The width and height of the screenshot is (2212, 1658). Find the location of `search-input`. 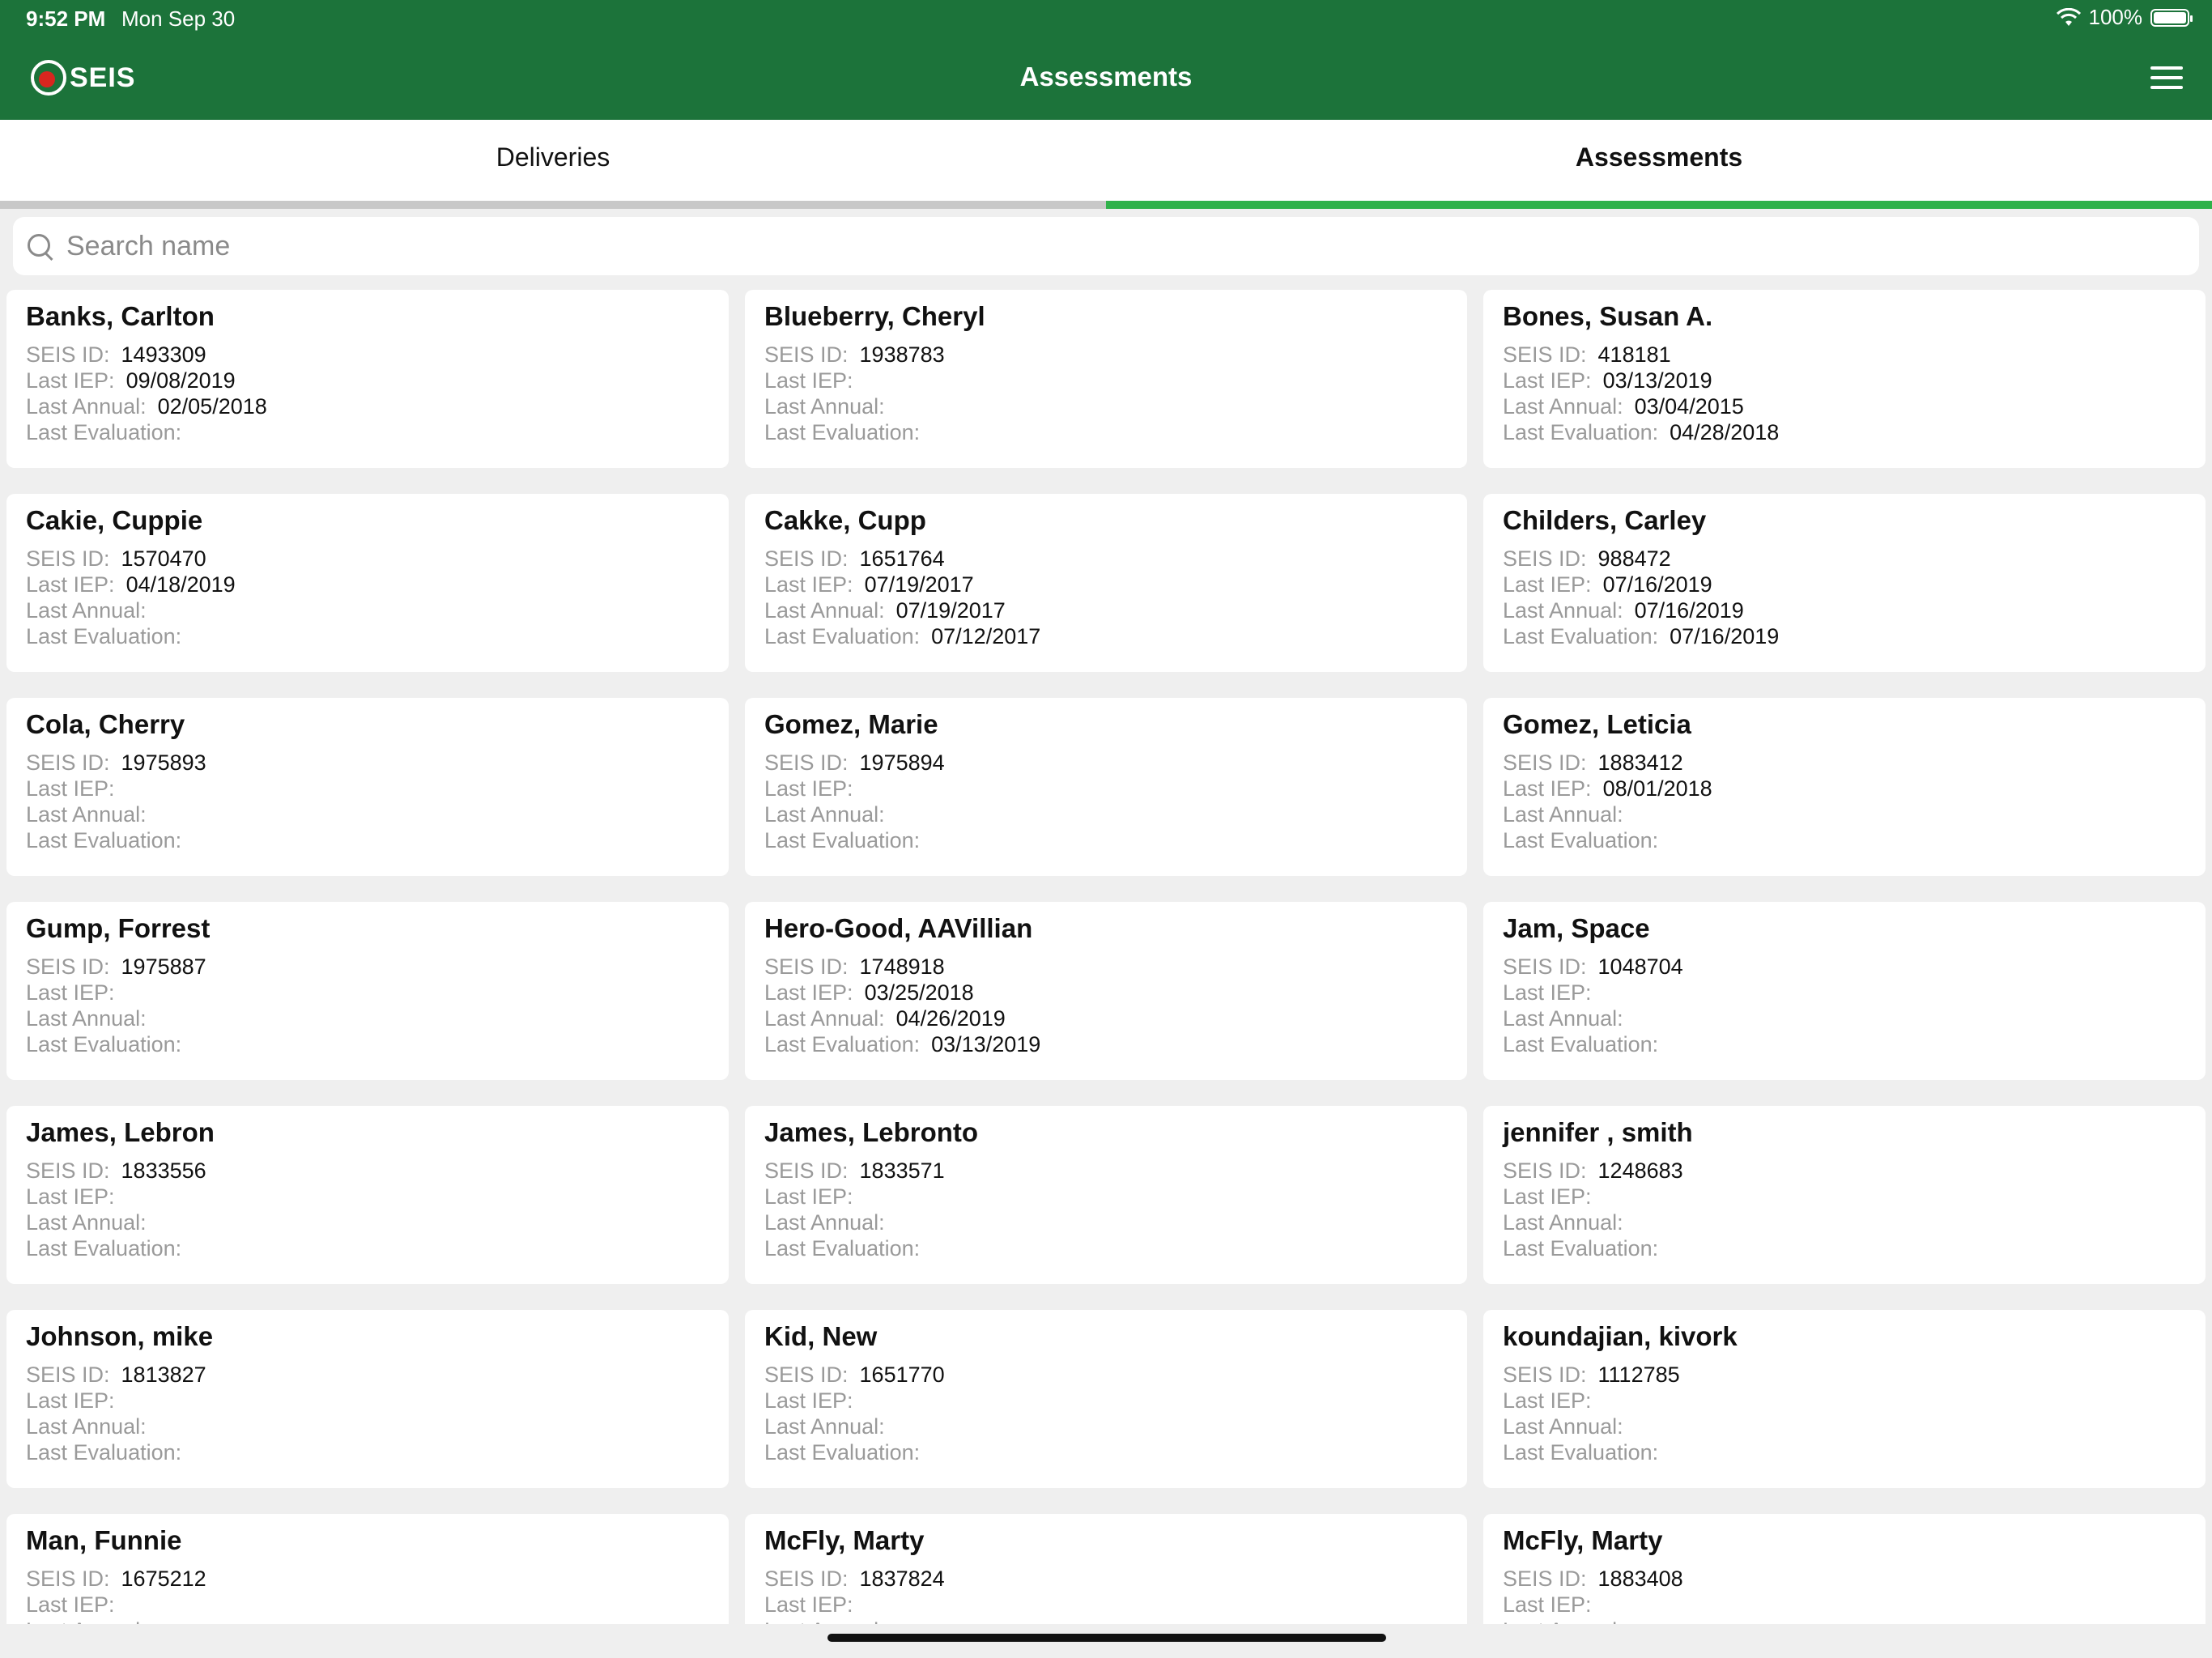

search-input is located at coordinates (1079, 246).